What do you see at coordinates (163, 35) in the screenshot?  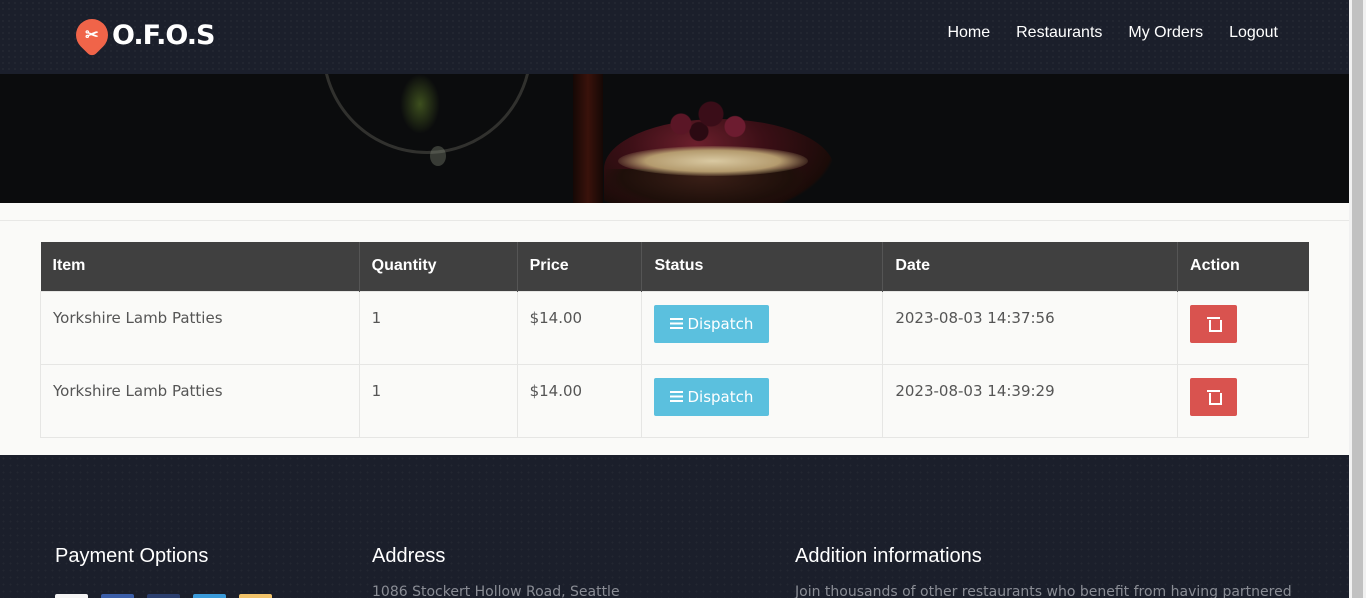 I see `logo-text: O.F.O.S` at bounding box center [163, 35].